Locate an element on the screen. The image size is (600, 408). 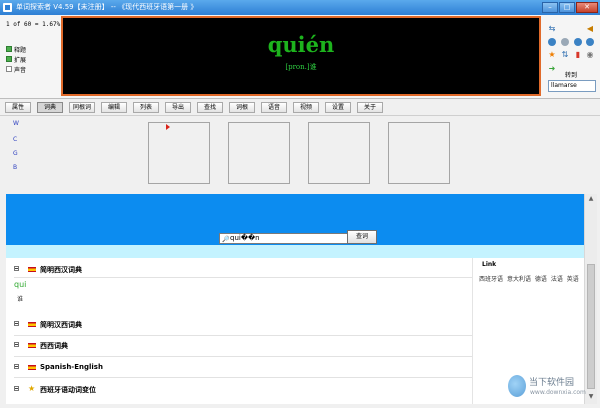
explain-checkbox is located at coordinates (9, 49).